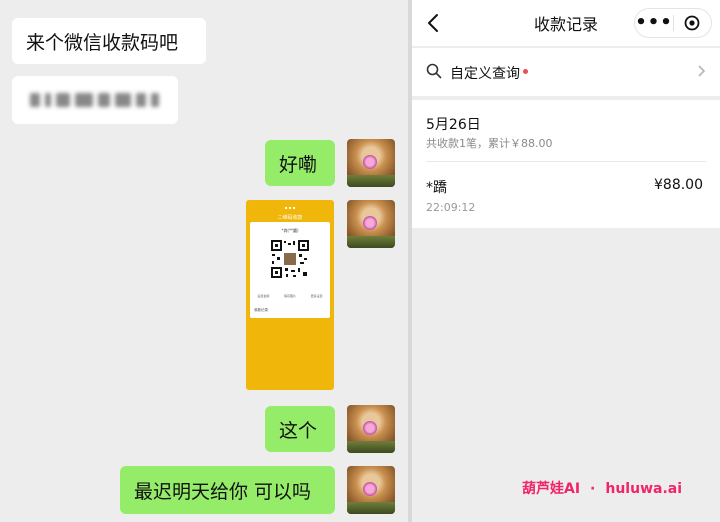  Describe the element at coordinates (654, 23) in the screenshot. I see `more-options-icon: •••` at that location.